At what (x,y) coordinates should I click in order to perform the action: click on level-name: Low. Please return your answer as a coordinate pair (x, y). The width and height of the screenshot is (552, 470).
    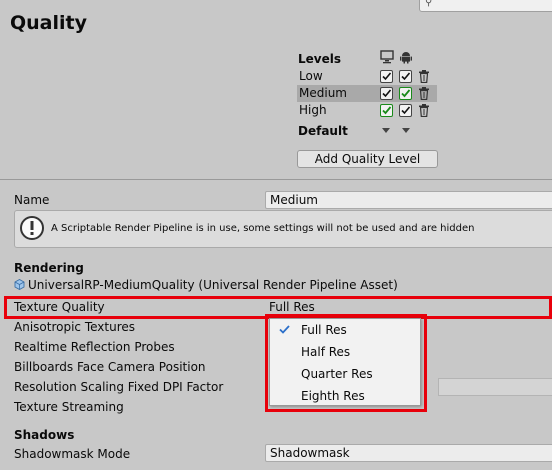
    Looking at the image, I should click on (311, 76).